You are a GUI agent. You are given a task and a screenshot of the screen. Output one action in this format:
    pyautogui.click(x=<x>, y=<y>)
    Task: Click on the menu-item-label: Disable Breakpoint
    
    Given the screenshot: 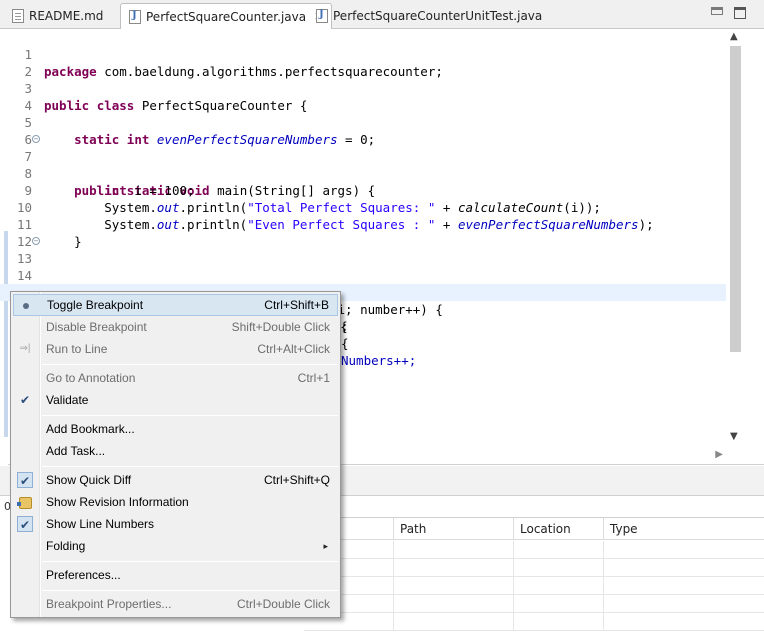 What is the action you would take?
    pyautogui.click(x=96, y=327)
    